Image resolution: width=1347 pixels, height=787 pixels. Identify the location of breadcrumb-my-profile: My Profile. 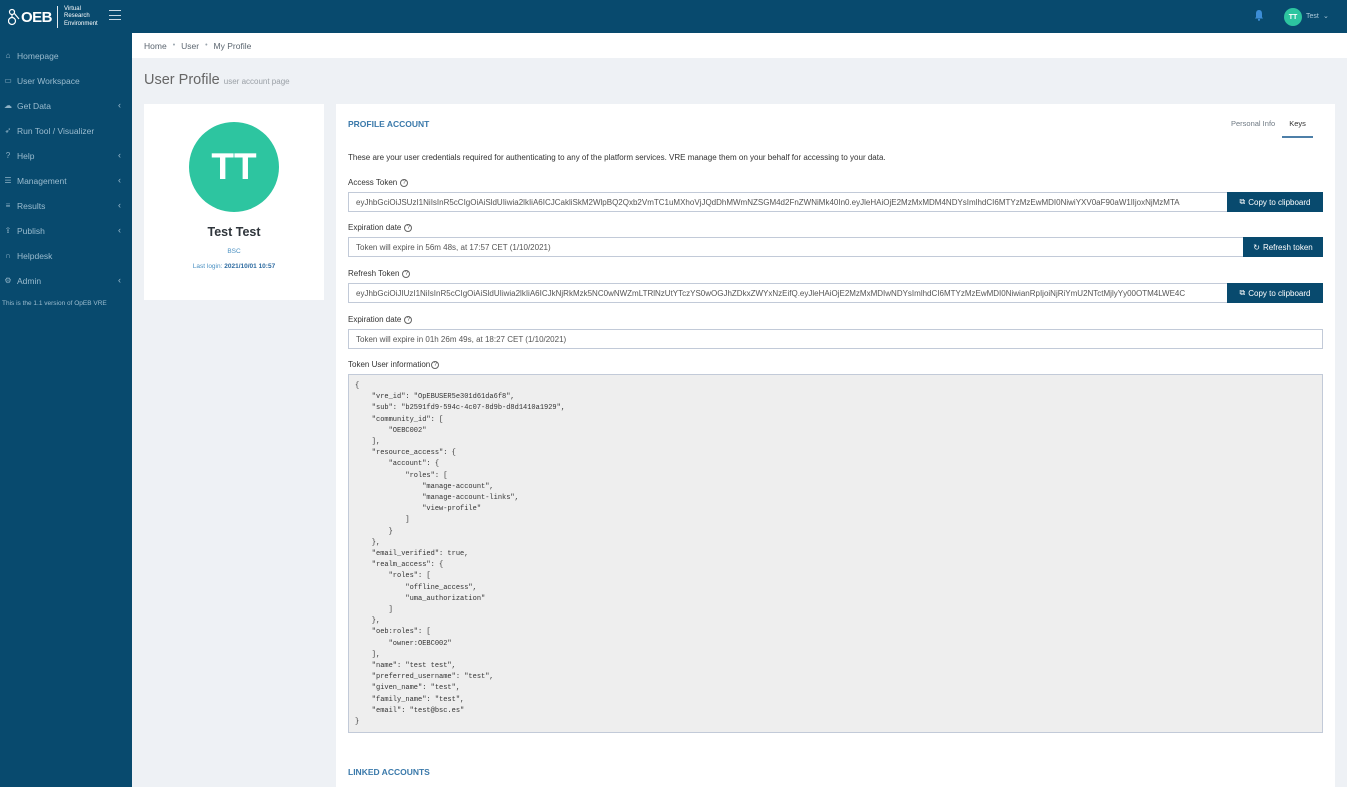
(232, 45).